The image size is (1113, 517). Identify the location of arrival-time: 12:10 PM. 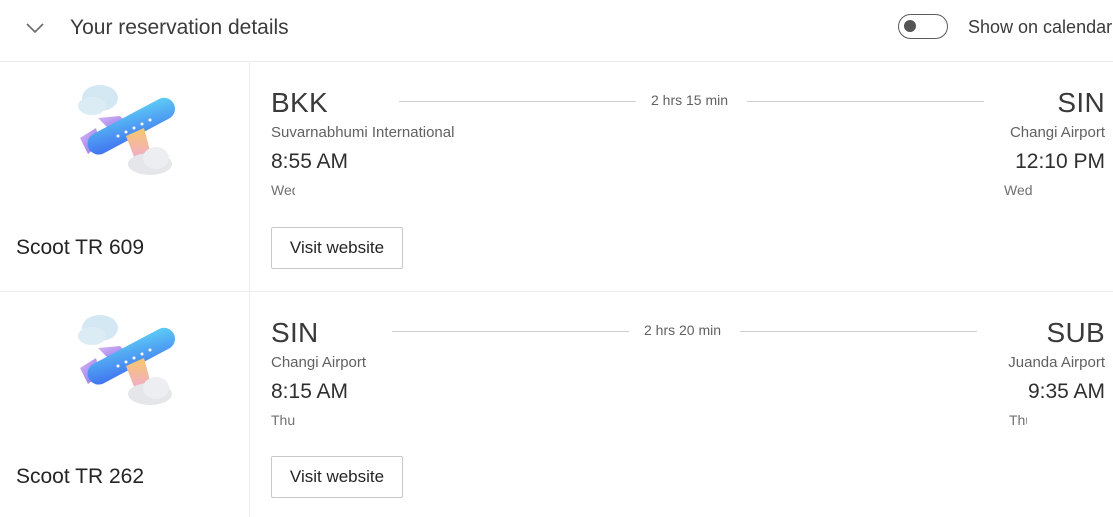
(1060, 161).